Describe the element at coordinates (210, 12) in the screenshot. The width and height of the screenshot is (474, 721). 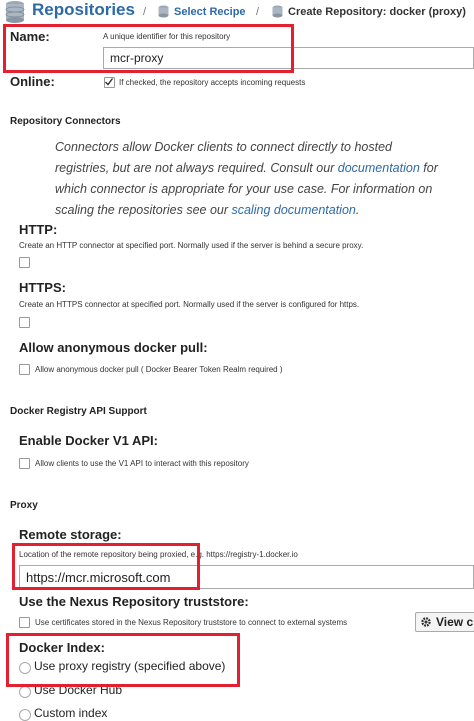
I see `breadcrumb-select-recipe: Select Recipe` at that location.